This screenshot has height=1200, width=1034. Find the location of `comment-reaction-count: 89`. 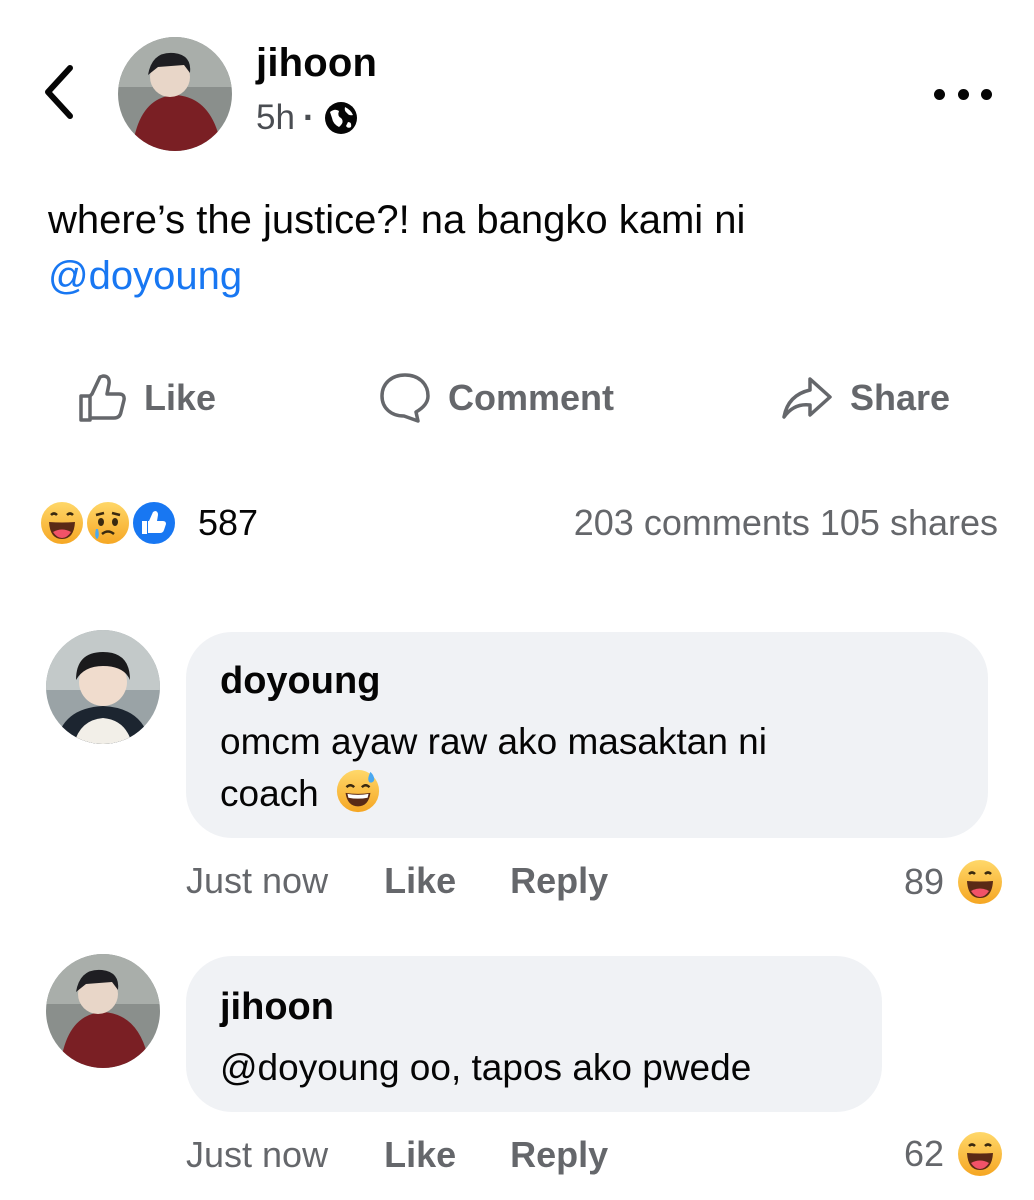

comment-reaction-count: 89 is located at coordinates (923, 881).